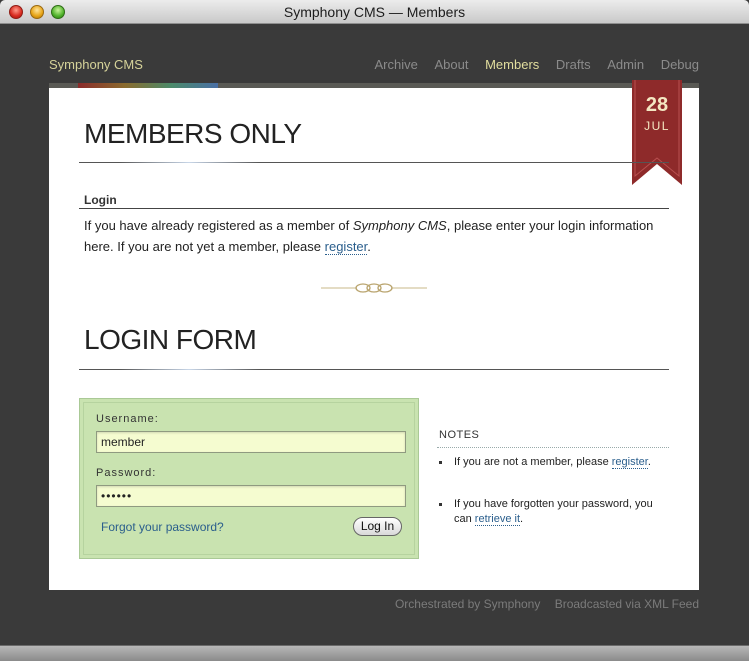 The height and width of the screenshot is (661, 749). Describe the element at coordinates (374, 288) in the screenshot. I see `divider-flourish-icon` at that location.